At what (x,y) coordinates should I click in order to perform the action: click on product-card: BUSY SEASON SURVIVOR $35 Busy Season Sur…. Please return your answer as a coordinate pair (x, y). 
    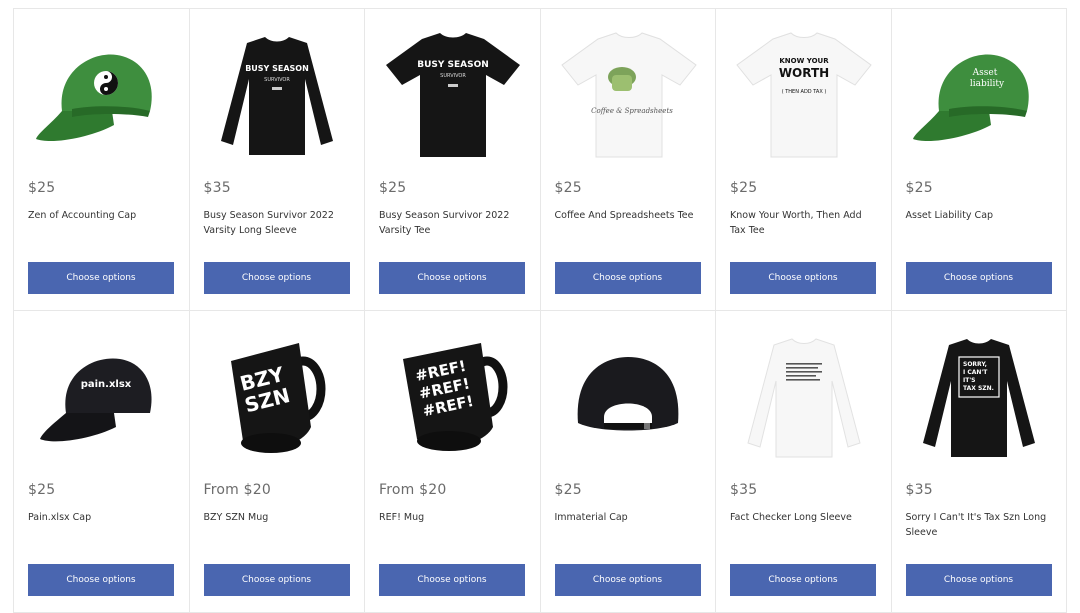
    Looking at the image, I should click on (277, 160).